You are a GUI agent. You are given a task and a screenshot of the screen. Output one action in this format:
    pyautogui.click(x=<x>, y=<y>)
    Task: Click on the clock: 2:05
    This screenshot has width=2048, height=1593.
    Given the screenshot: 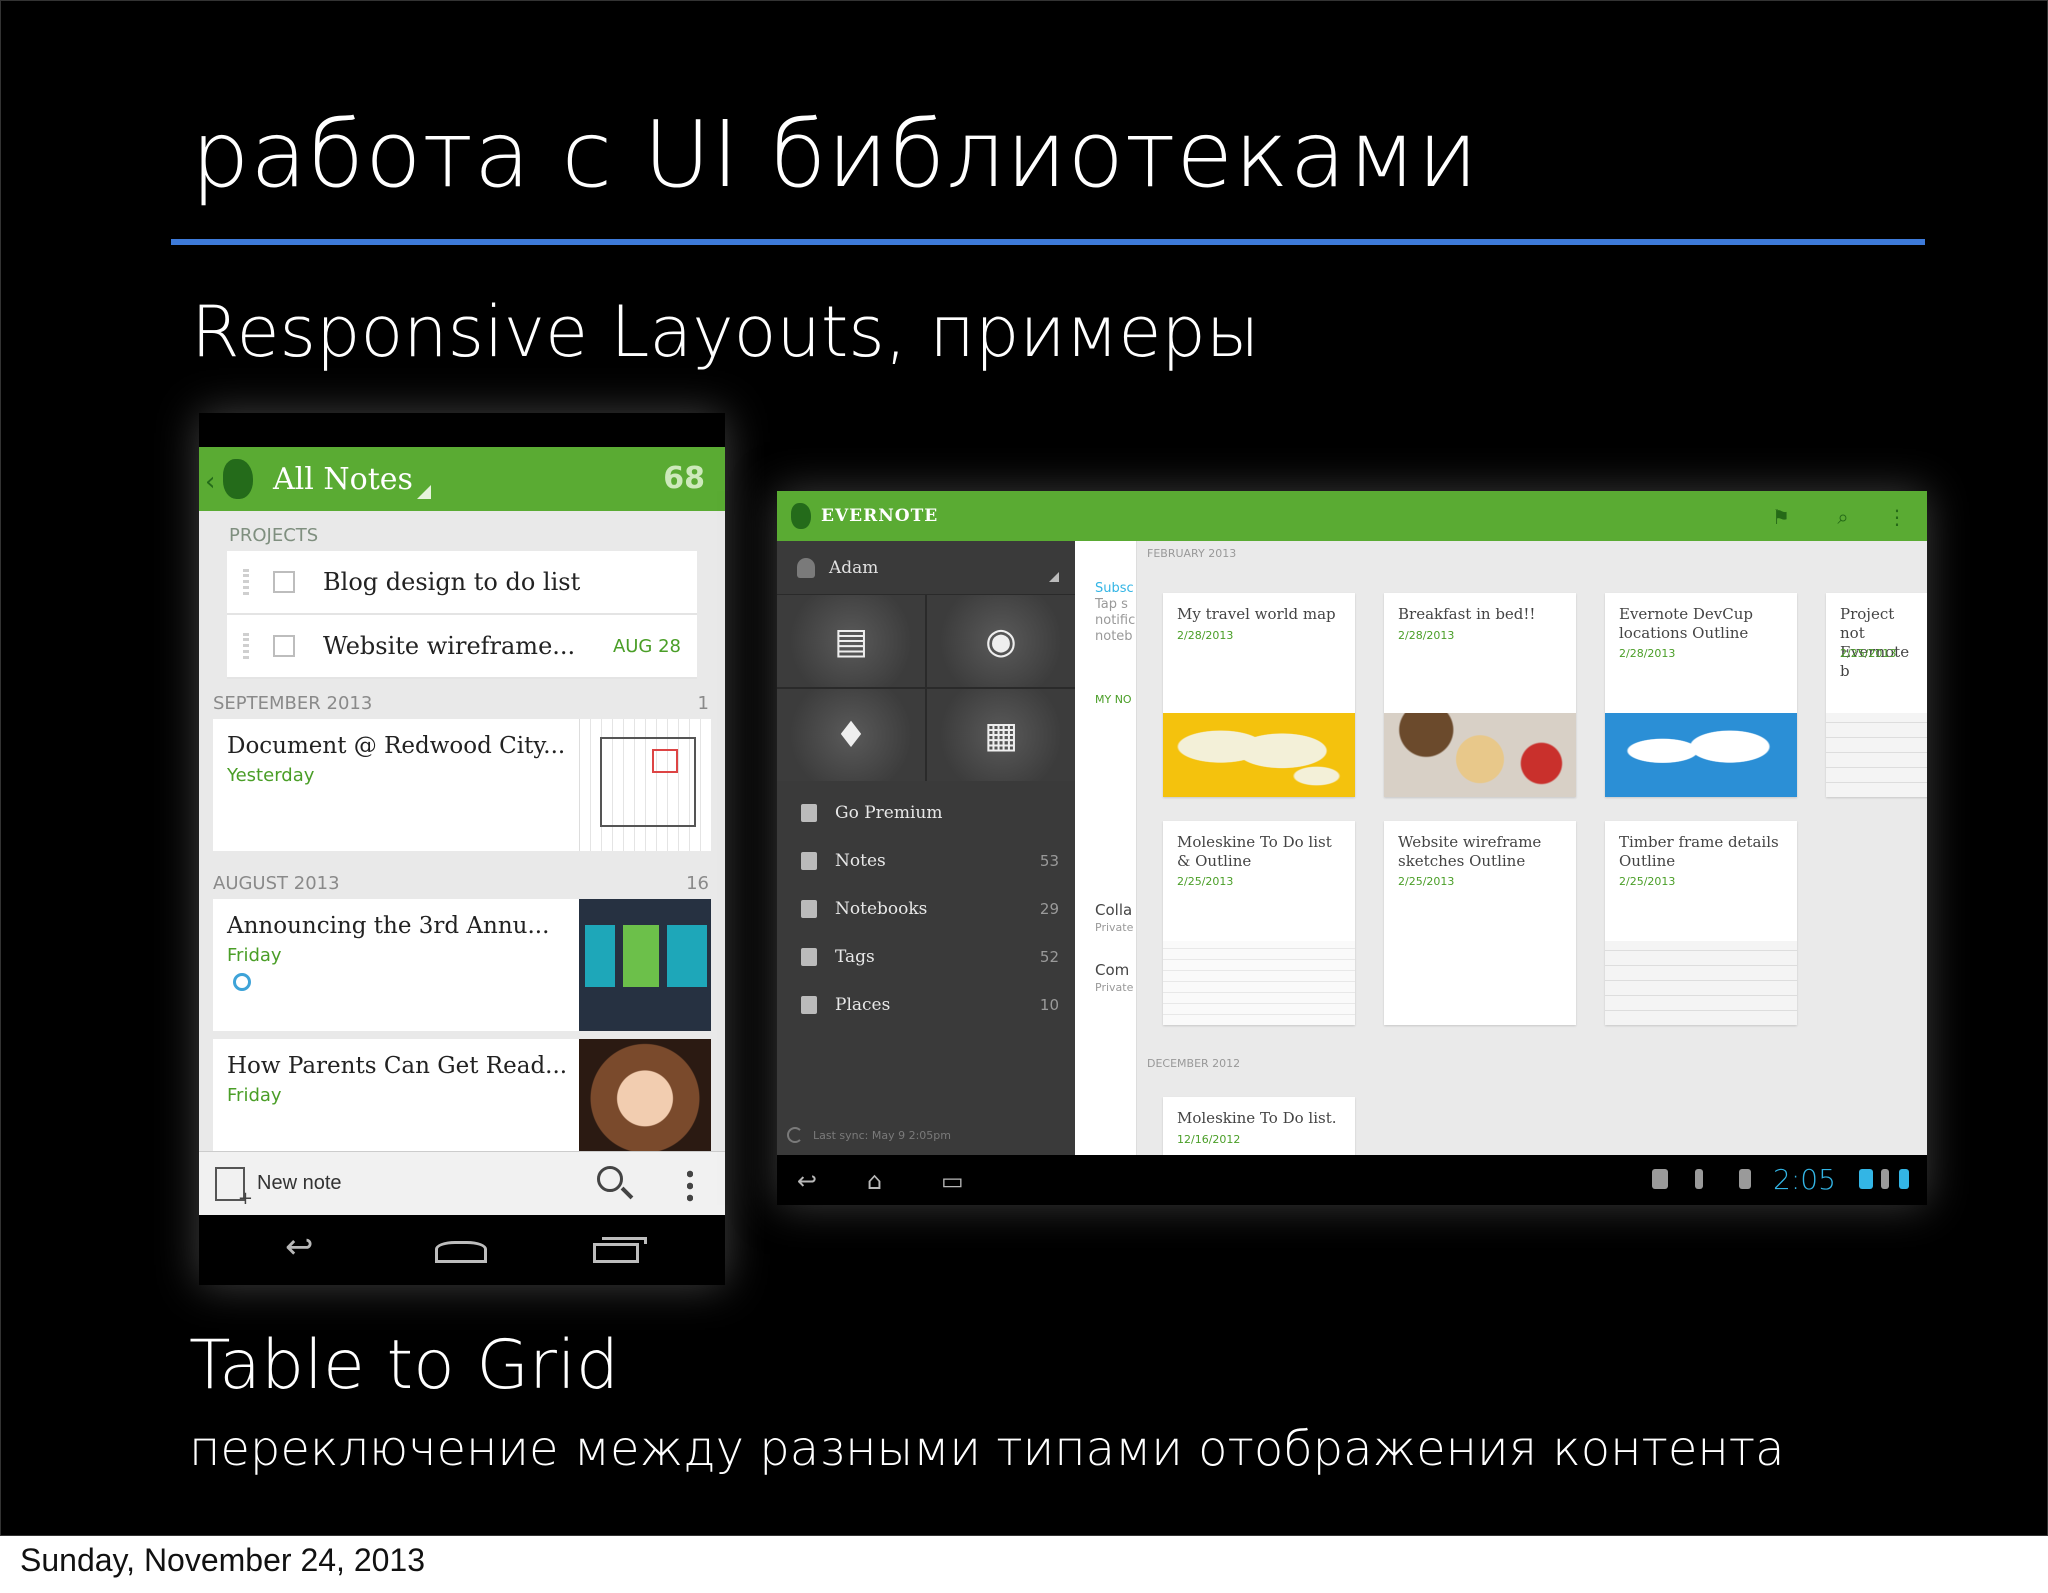 What is the action you would take?
    pyautogui.click(x=1804, y=1179)
    